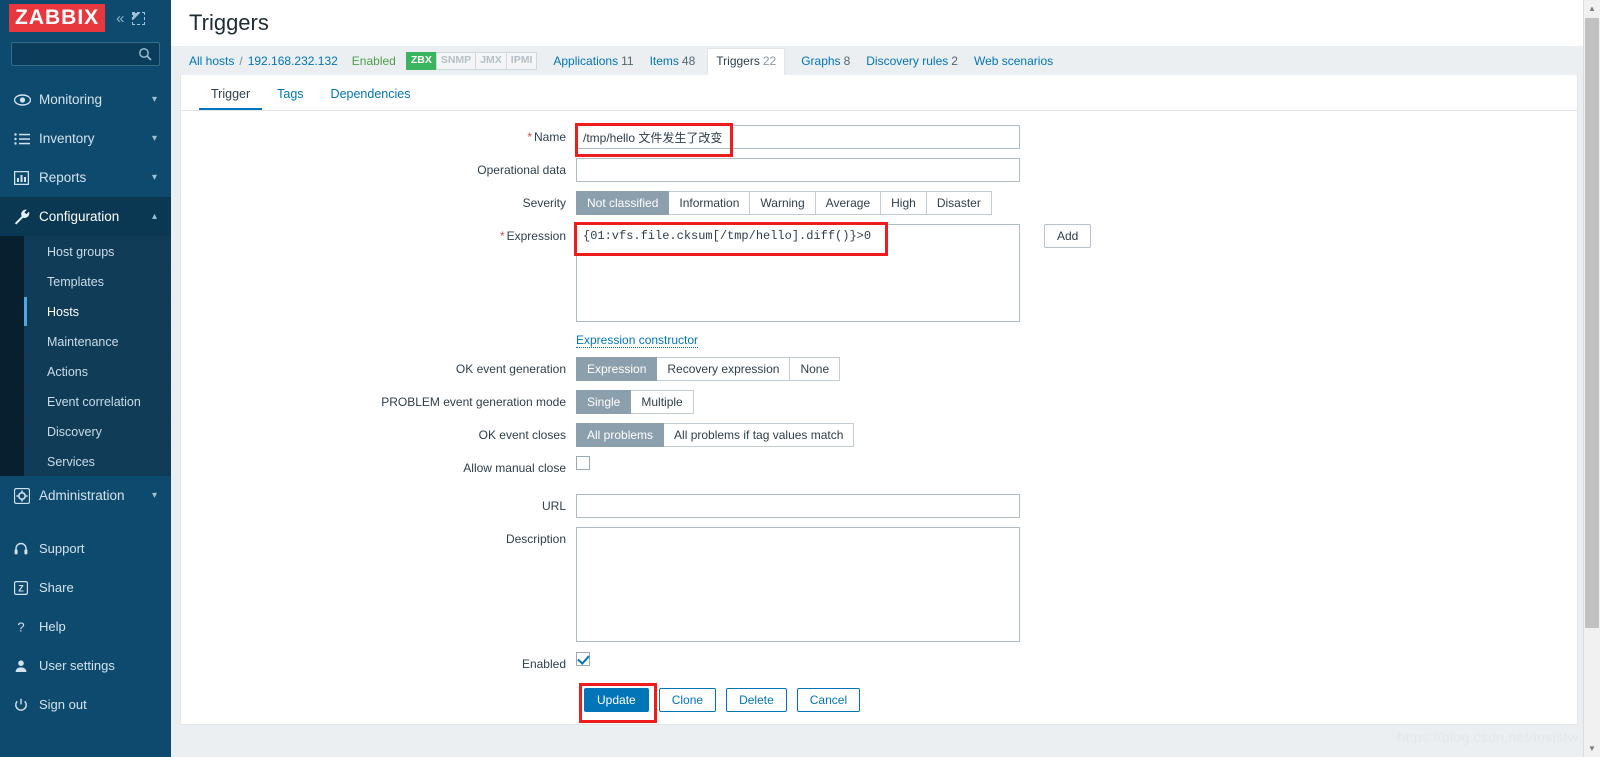  Describe the element at coordinates (521, 60) in the screenshot. I see `badge-ipmi: IPMI` at that location.